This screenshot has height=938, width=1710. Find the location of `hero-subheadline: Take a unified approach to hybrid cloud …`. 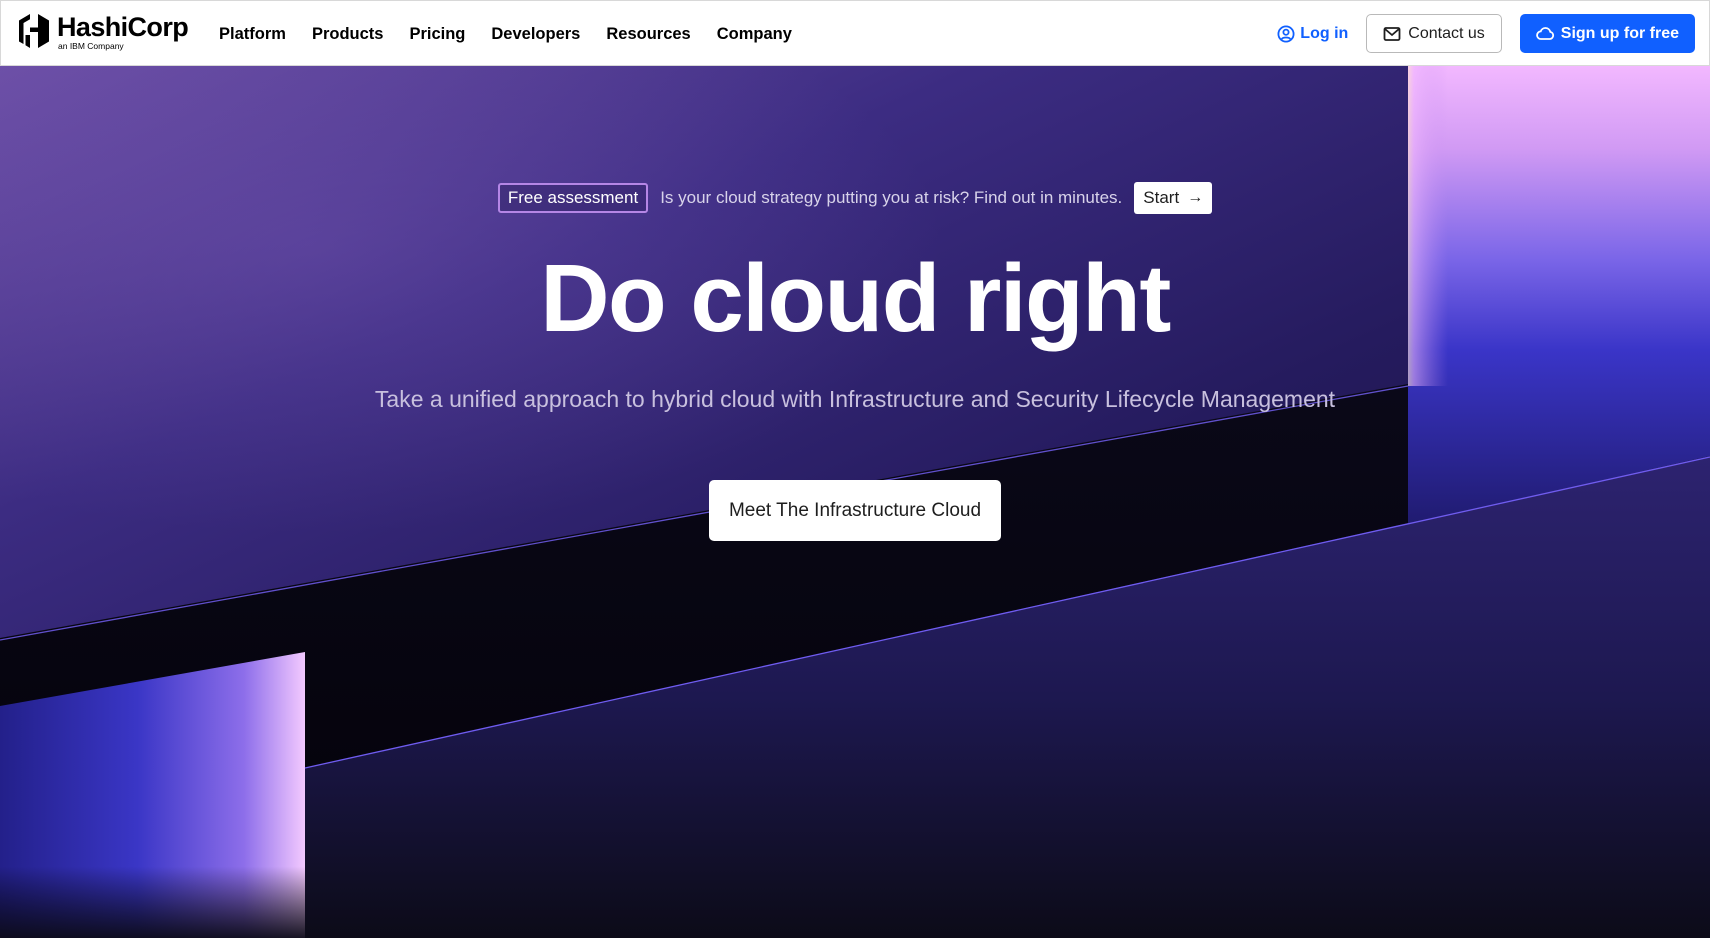

hero-subheadline: Take a unified approach to hybrid cloud … is located at coordinates (855, 399).